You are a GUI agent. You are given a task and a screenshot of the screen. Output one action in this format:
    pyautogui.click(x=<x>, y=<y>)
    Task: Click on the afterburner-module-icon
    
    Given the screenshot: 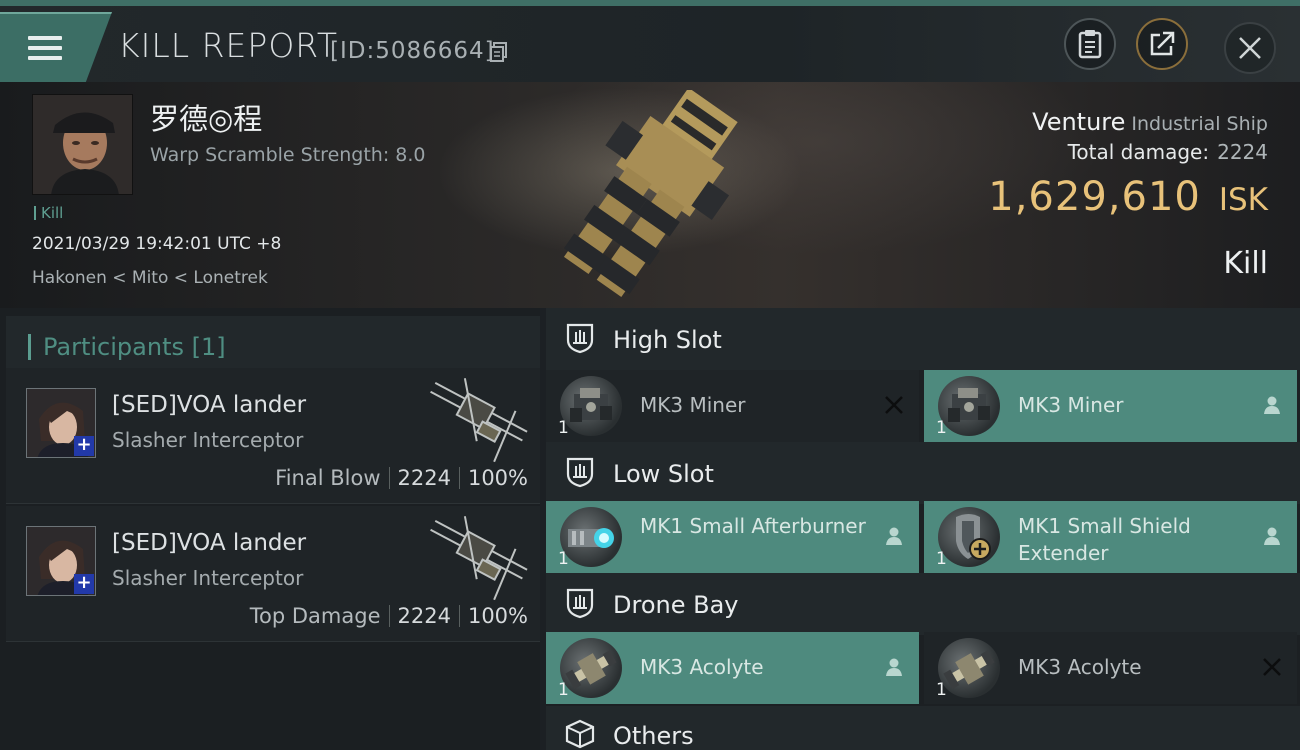 What is the action you would take?
    pyautogui.click(x=591, y=537)
    